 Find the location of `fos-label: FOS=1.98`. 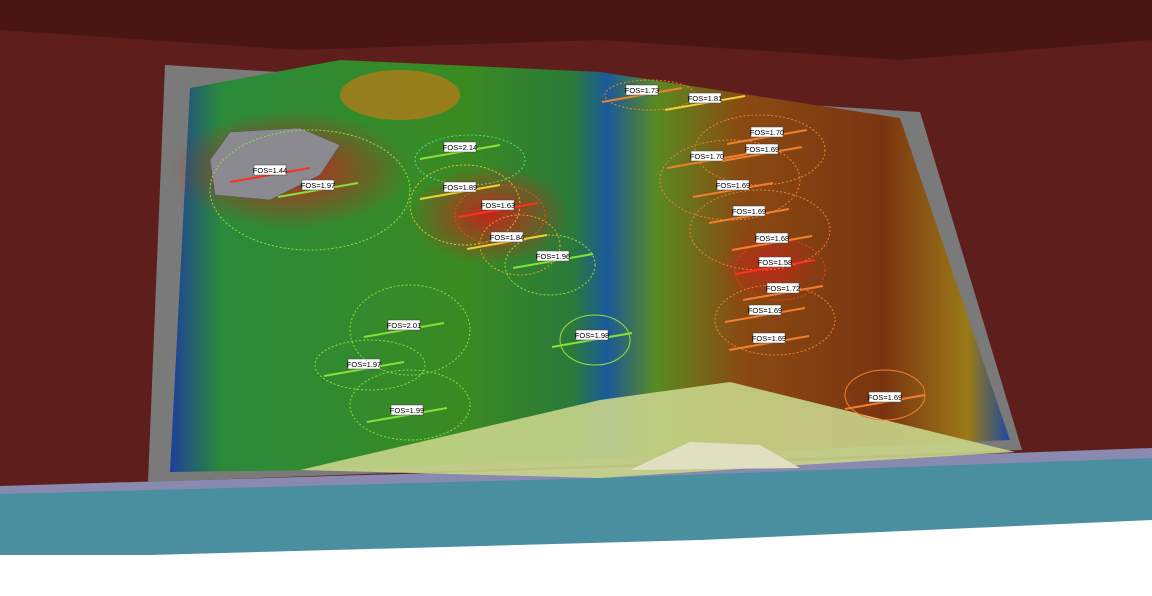

fos-label: FOS=1.98 is located at coordinates (592, 335).